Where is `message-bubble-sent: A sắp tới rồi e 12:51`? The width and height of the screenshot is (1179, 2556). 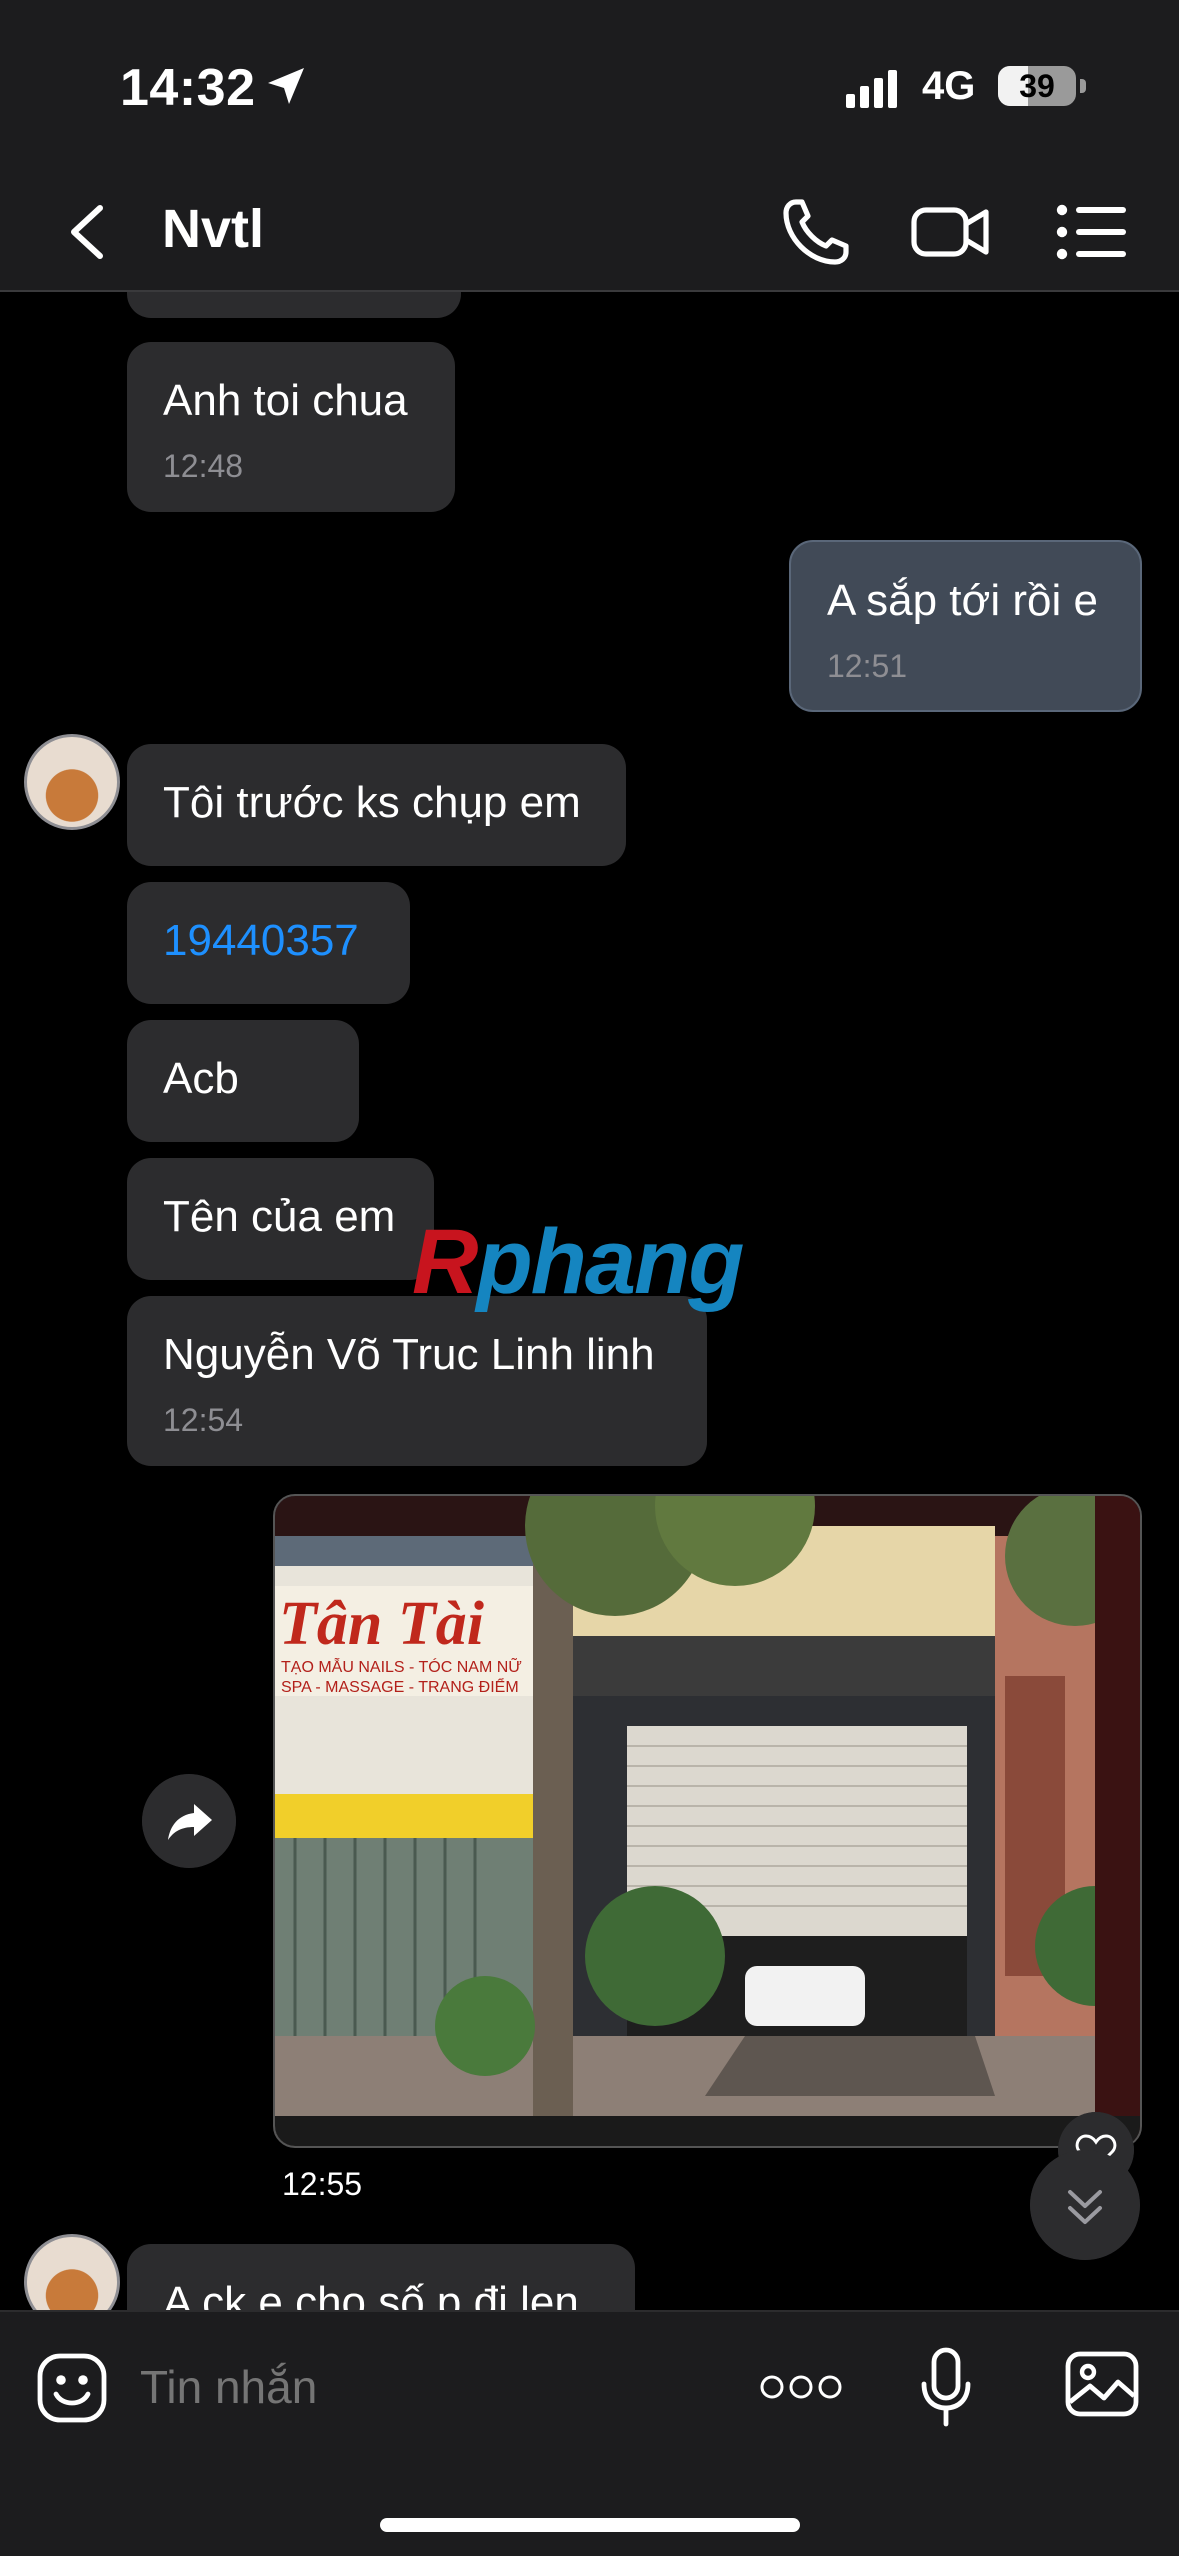
message-bubble-sent: A sắp tới rồi e 12:51 is located at coordinates (965, 626).